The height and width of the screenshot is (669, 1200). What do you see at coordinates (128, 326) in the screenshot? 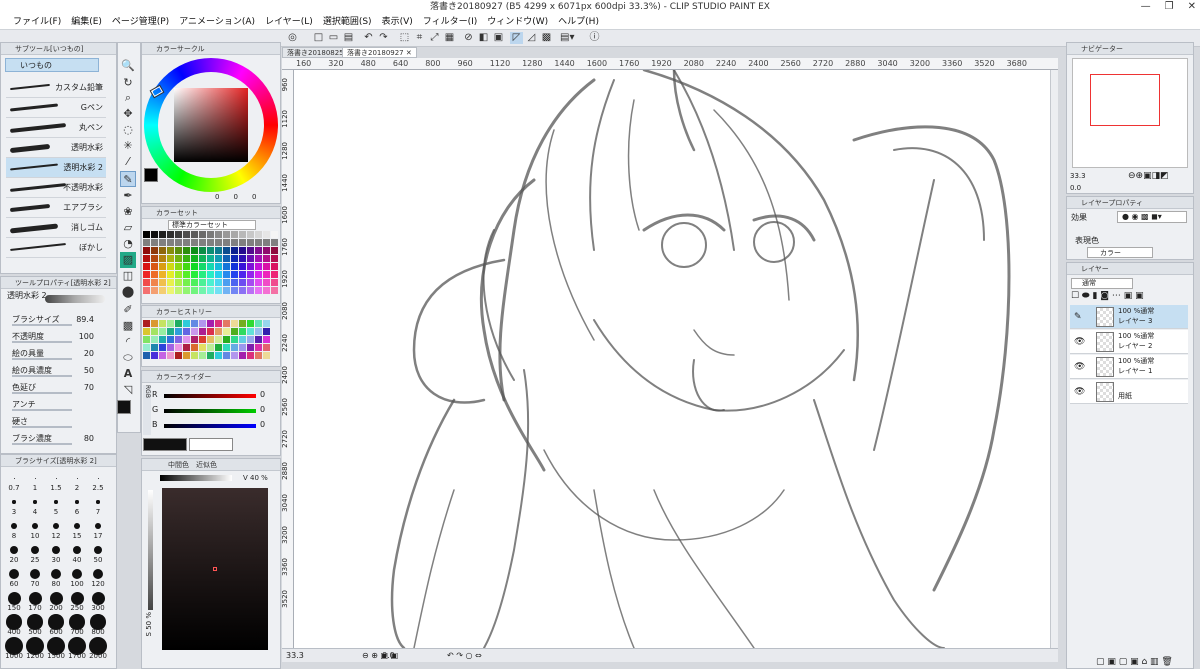
I see `gradient2-tool-icon: ▩` at bounding box center [128, 326].